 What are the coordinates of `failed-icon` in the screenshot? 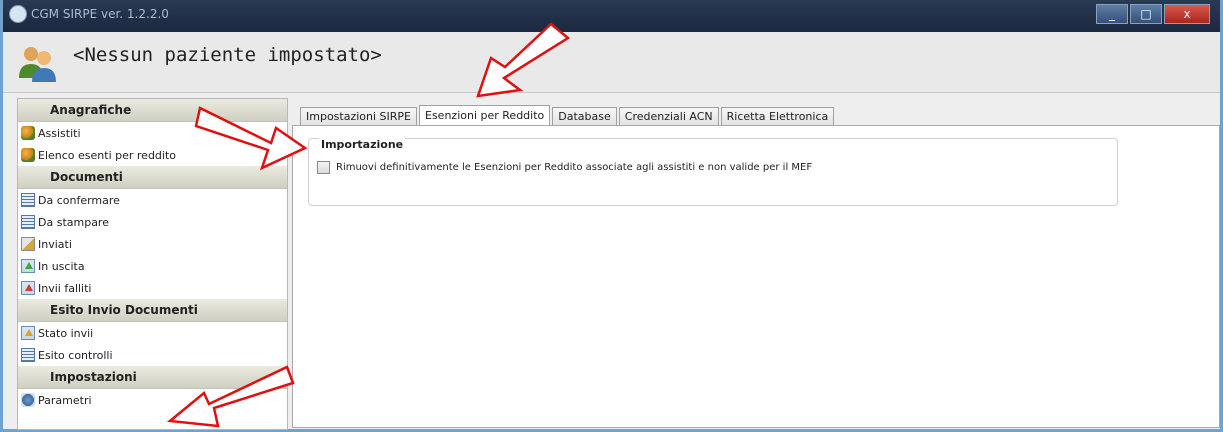 It's located at (28, 288).